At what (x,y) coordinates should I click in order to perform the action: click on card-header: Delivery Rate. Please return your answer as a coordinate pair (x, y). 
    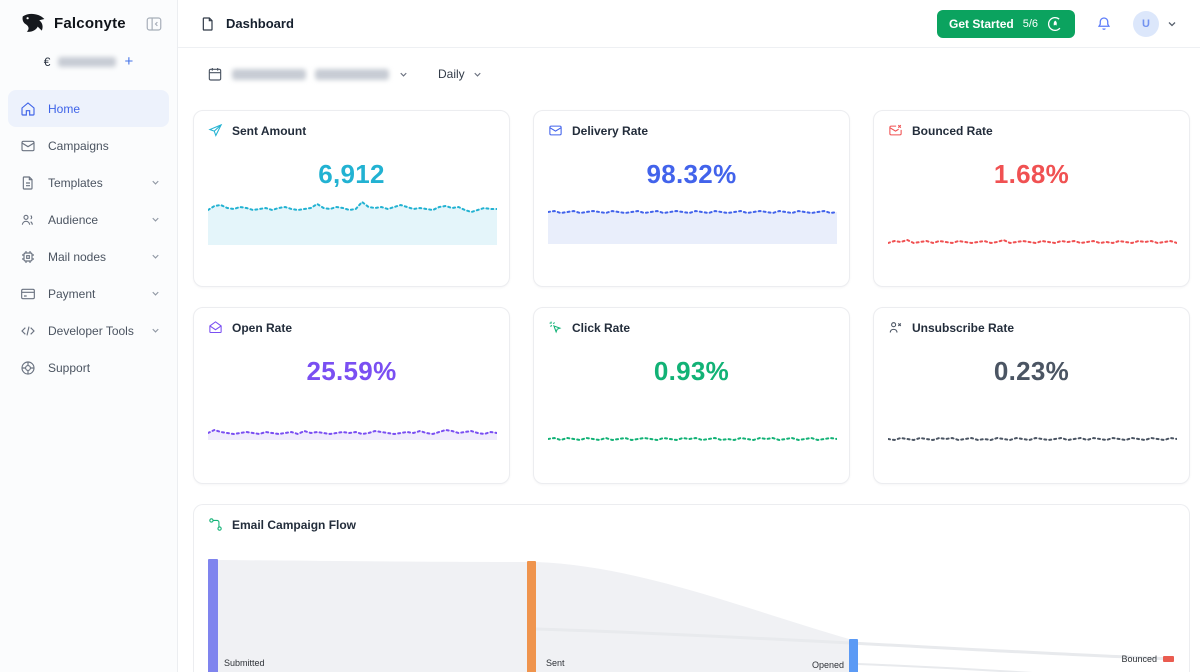
    Looking at the image, I should click on (598, 130).